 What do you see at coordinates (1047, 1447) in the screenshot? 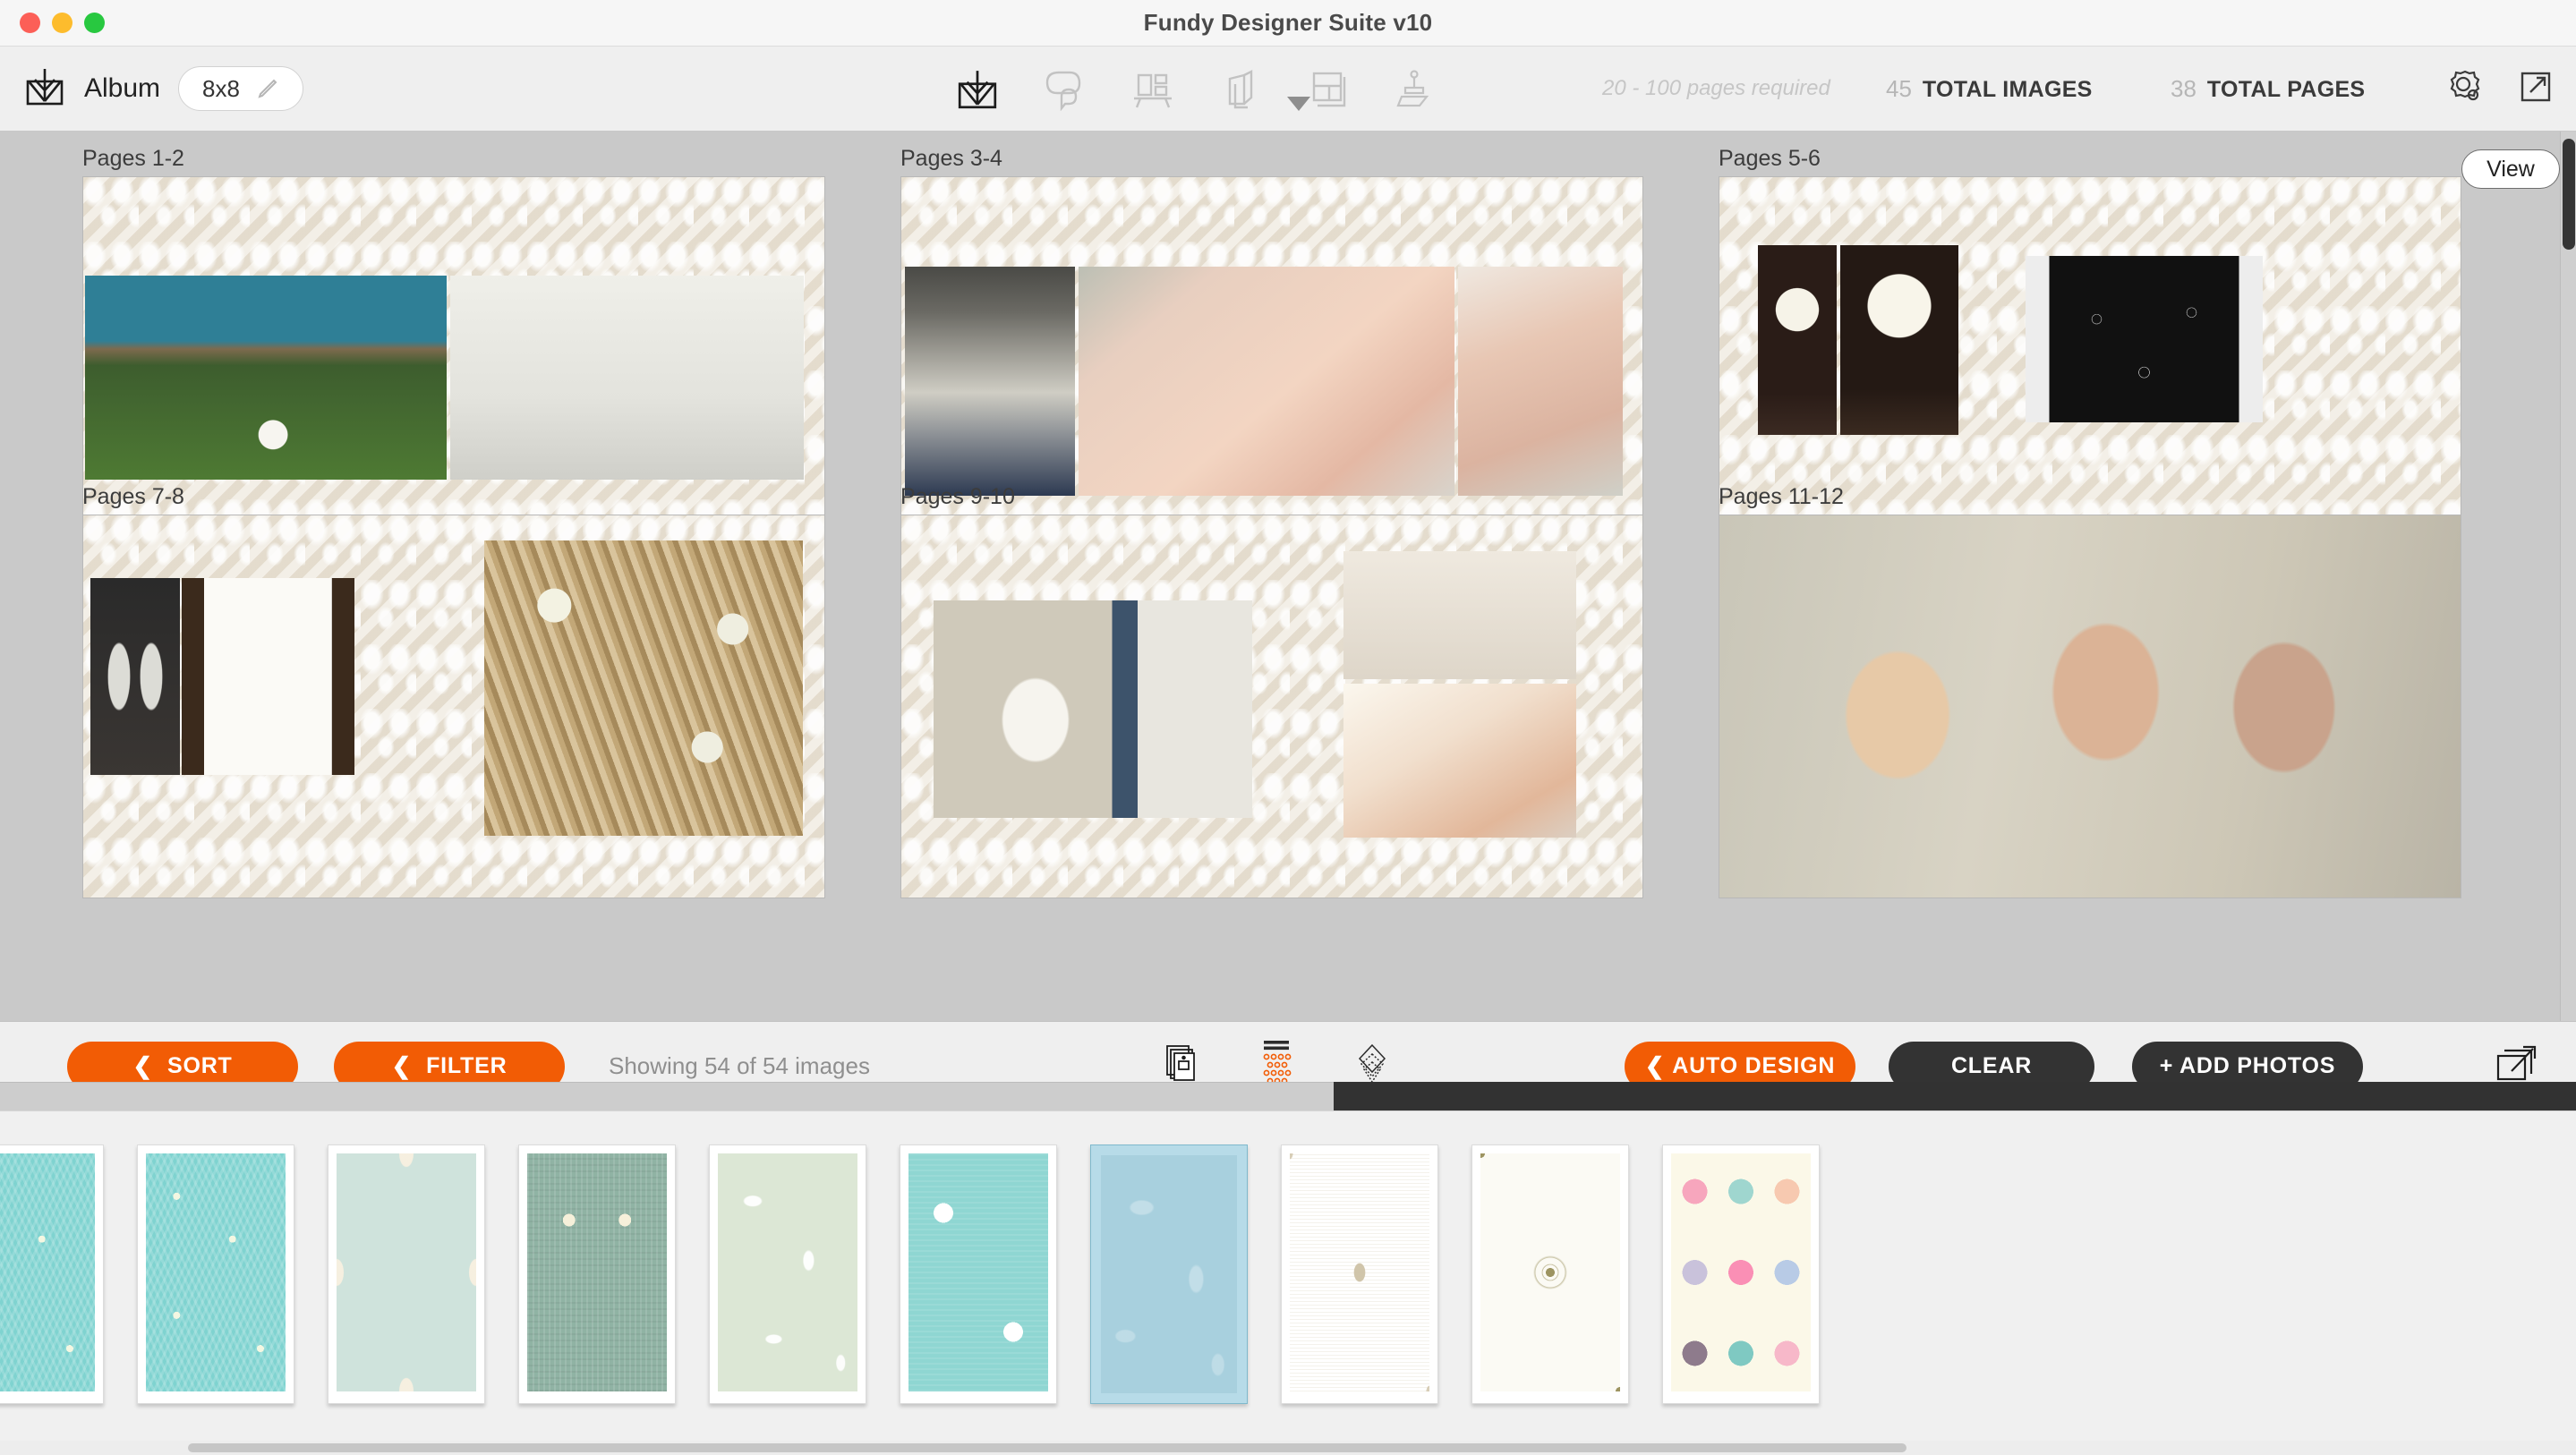
I see `tray-scrollbar-thumb` at bounding box center [1047, 1447].